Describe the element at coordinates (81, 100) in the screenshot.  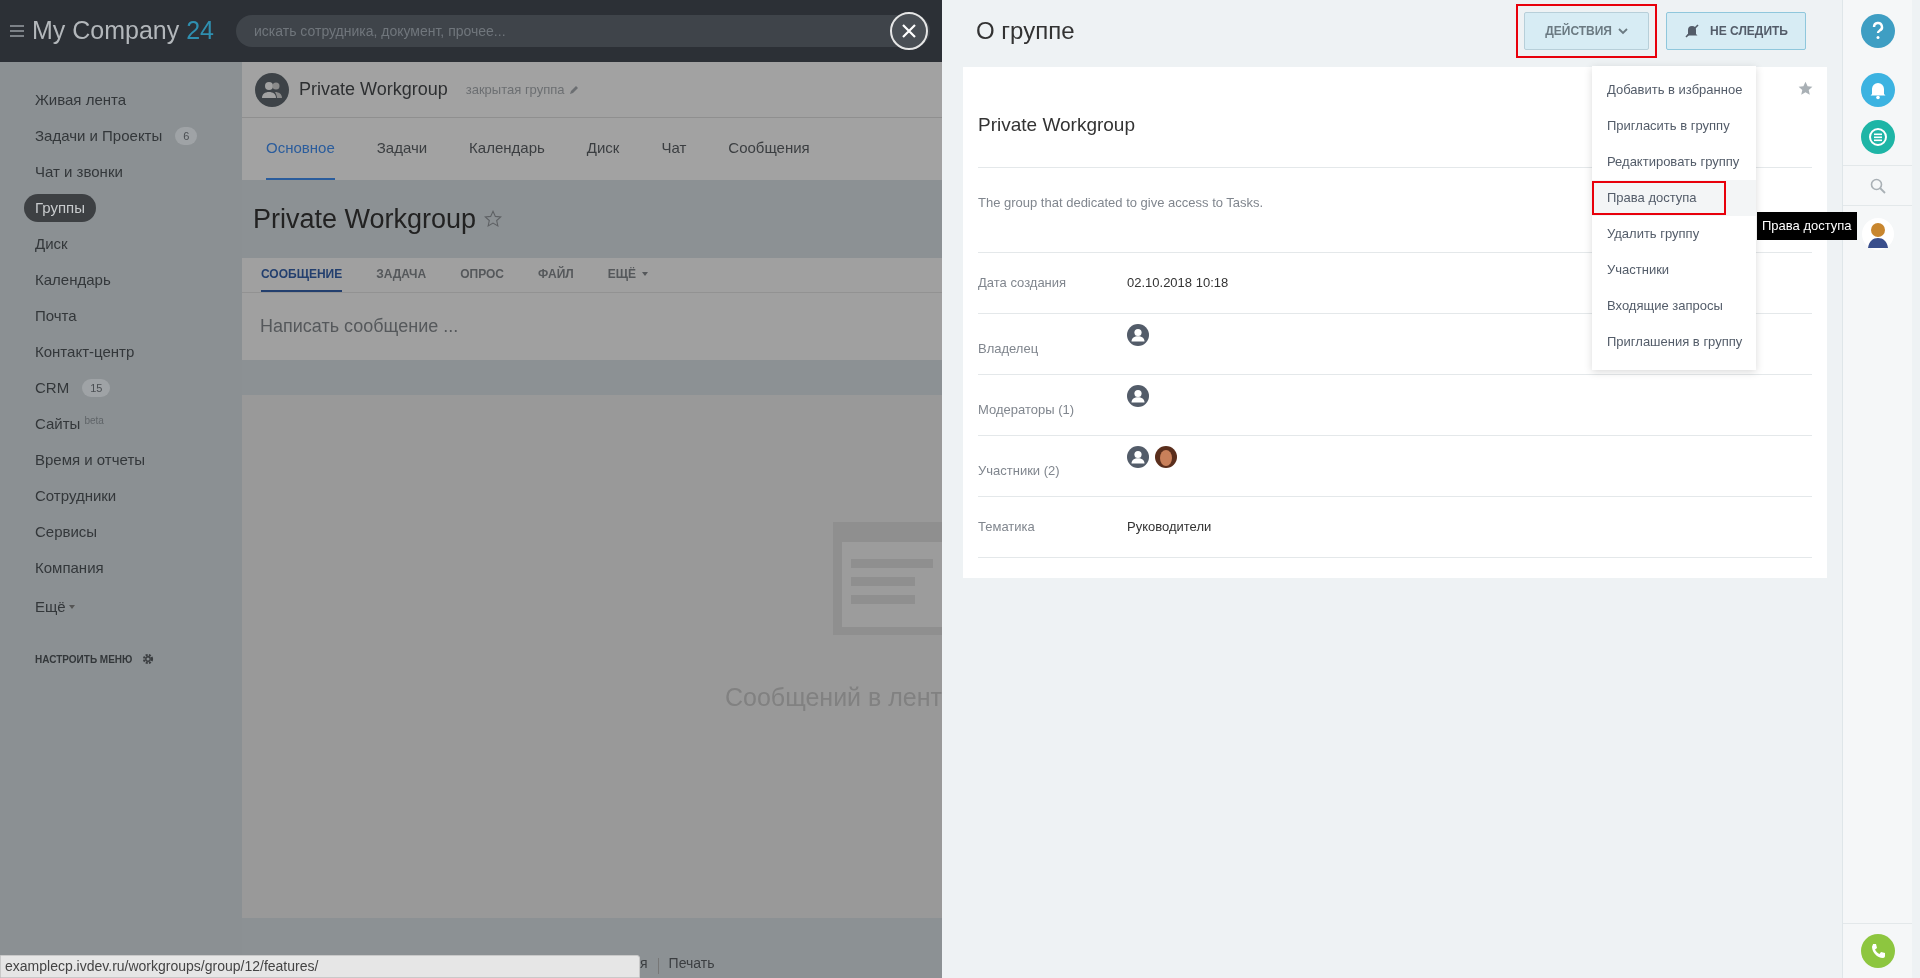
I see `sidebar-item: Живая лента` at that location.